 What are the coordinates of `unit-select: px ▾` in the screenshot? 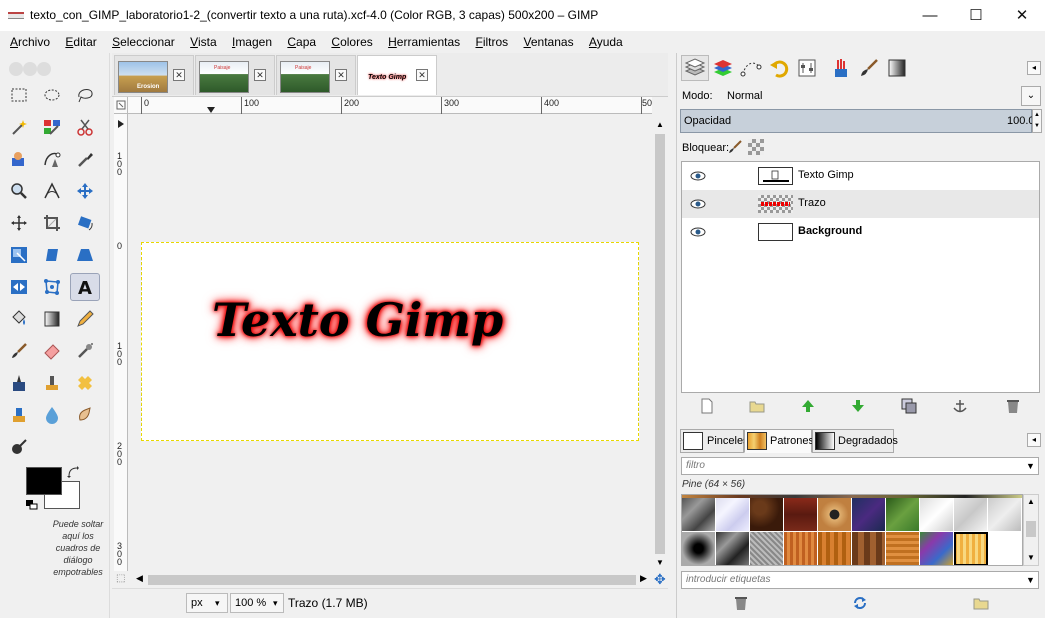 It's located at (207, 603).